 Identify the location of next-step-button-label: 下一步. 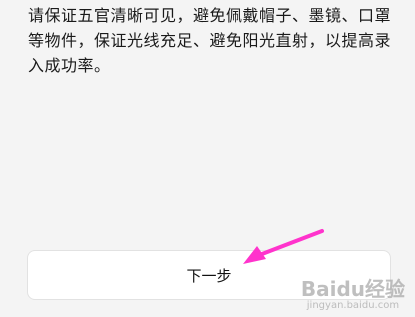
(209, 275).